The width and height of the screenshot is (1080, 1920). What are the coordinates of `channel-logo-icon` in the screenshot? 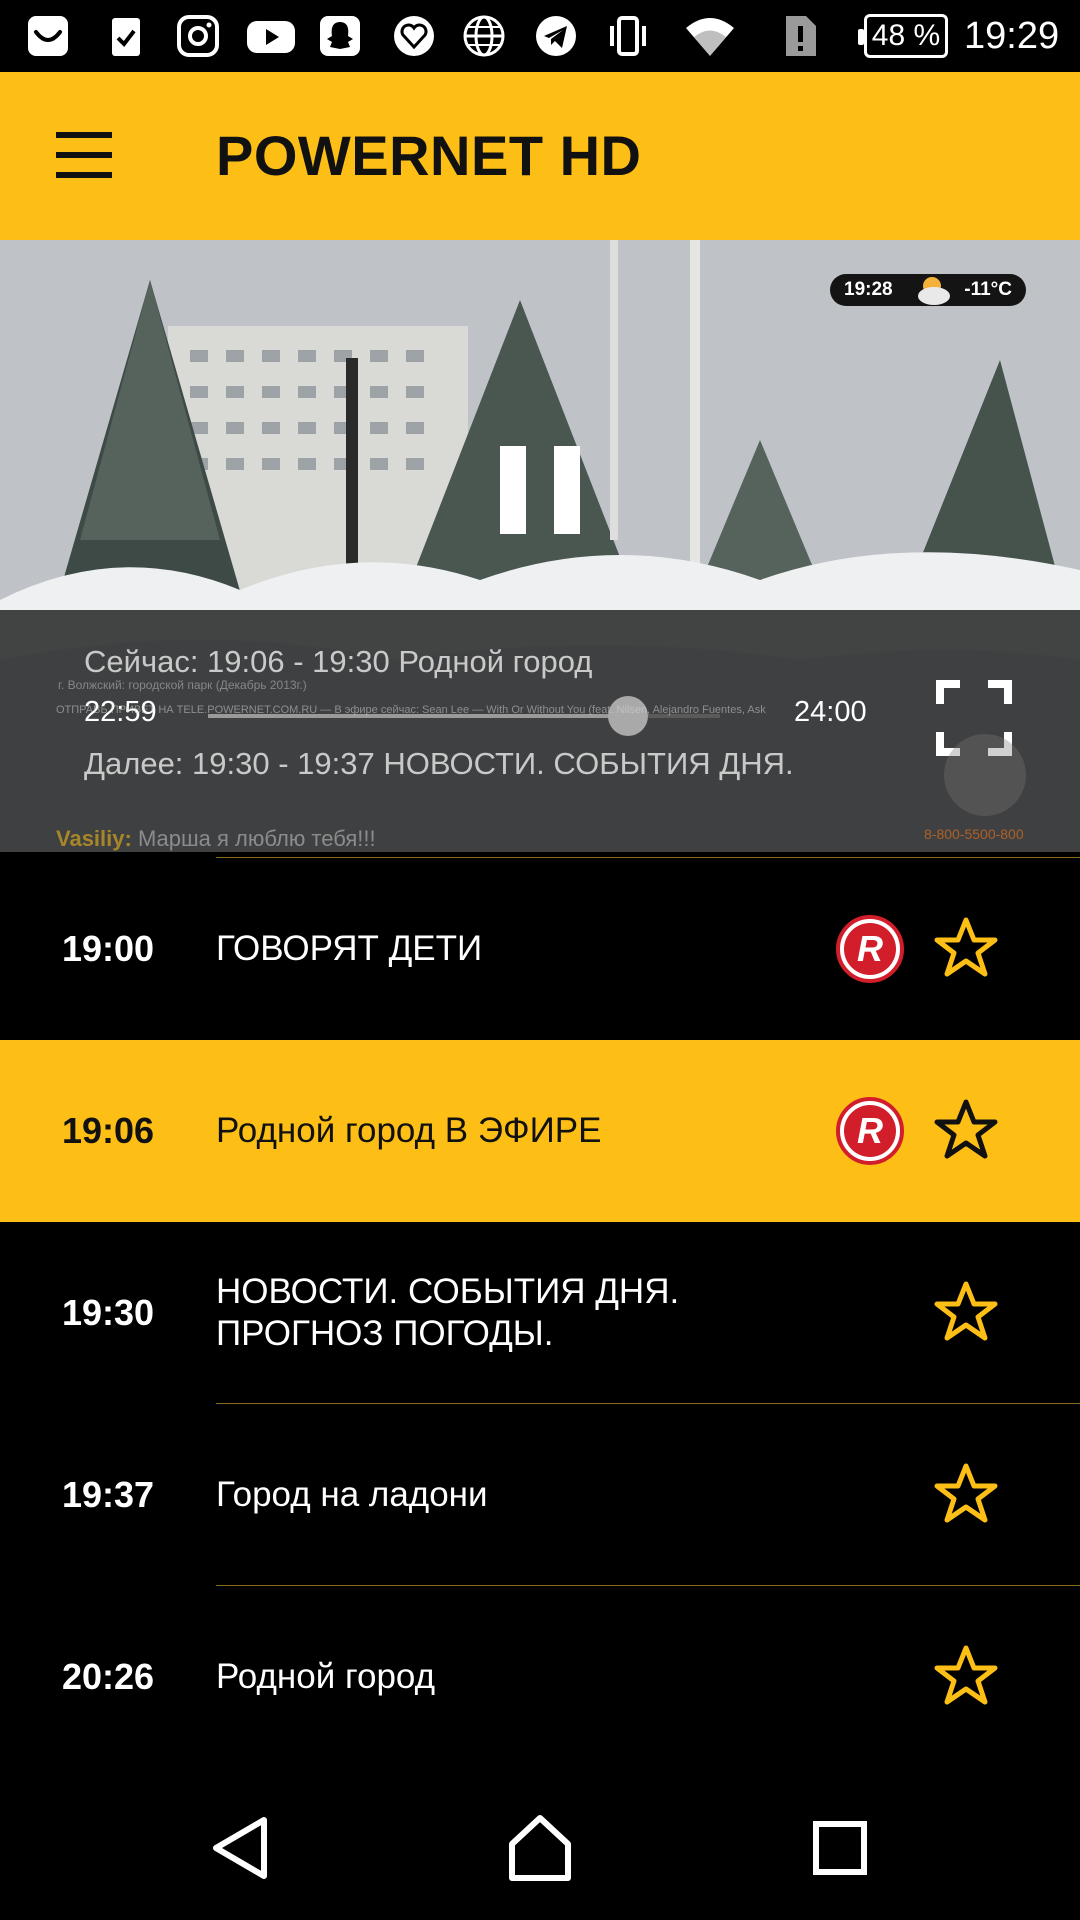 It's located at (985, 775).